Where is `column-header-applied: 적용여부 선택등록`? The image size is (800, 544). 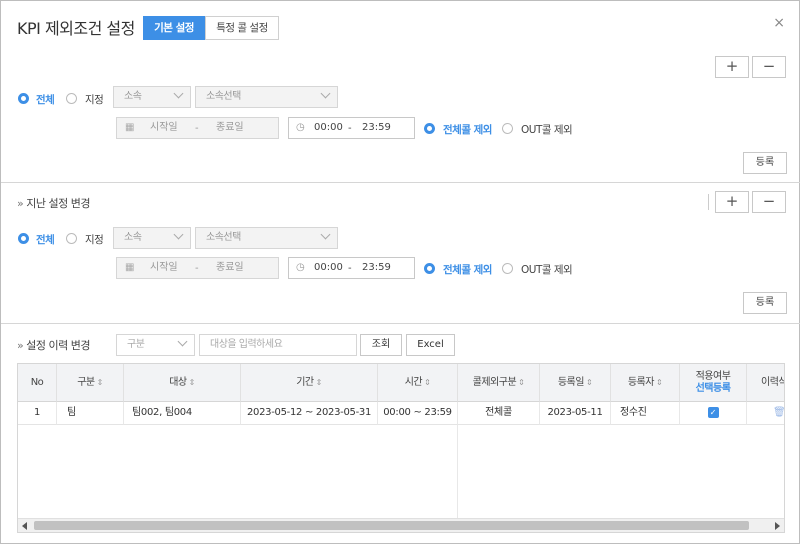 column-header-applied: 적용여부 선택등록 is located at coordinates (713, 383).